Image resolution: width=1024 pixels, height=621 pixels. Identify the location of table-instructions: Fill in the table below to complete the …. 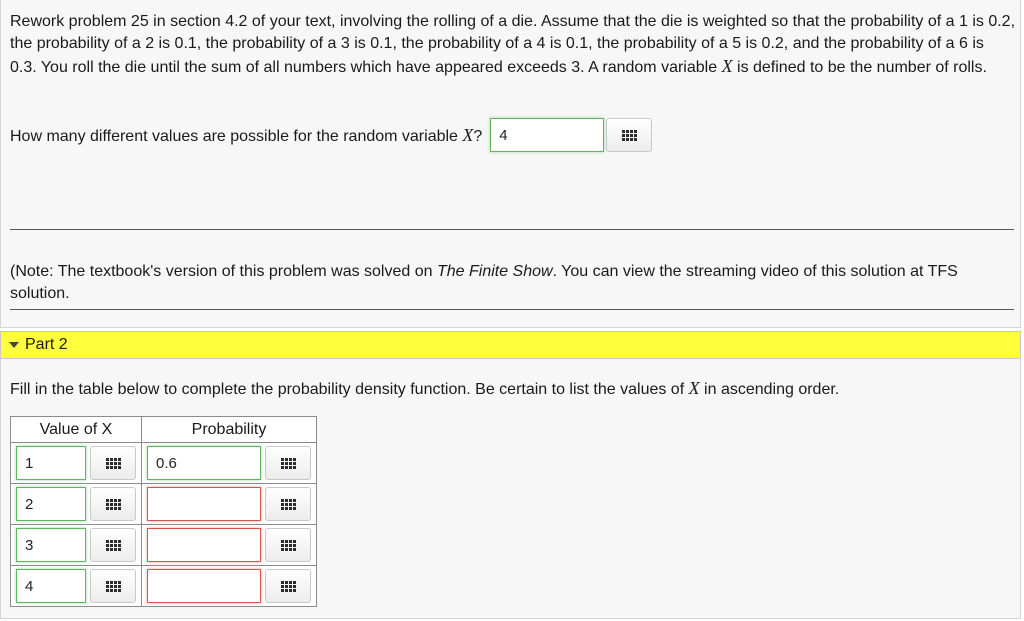
(425, 388).